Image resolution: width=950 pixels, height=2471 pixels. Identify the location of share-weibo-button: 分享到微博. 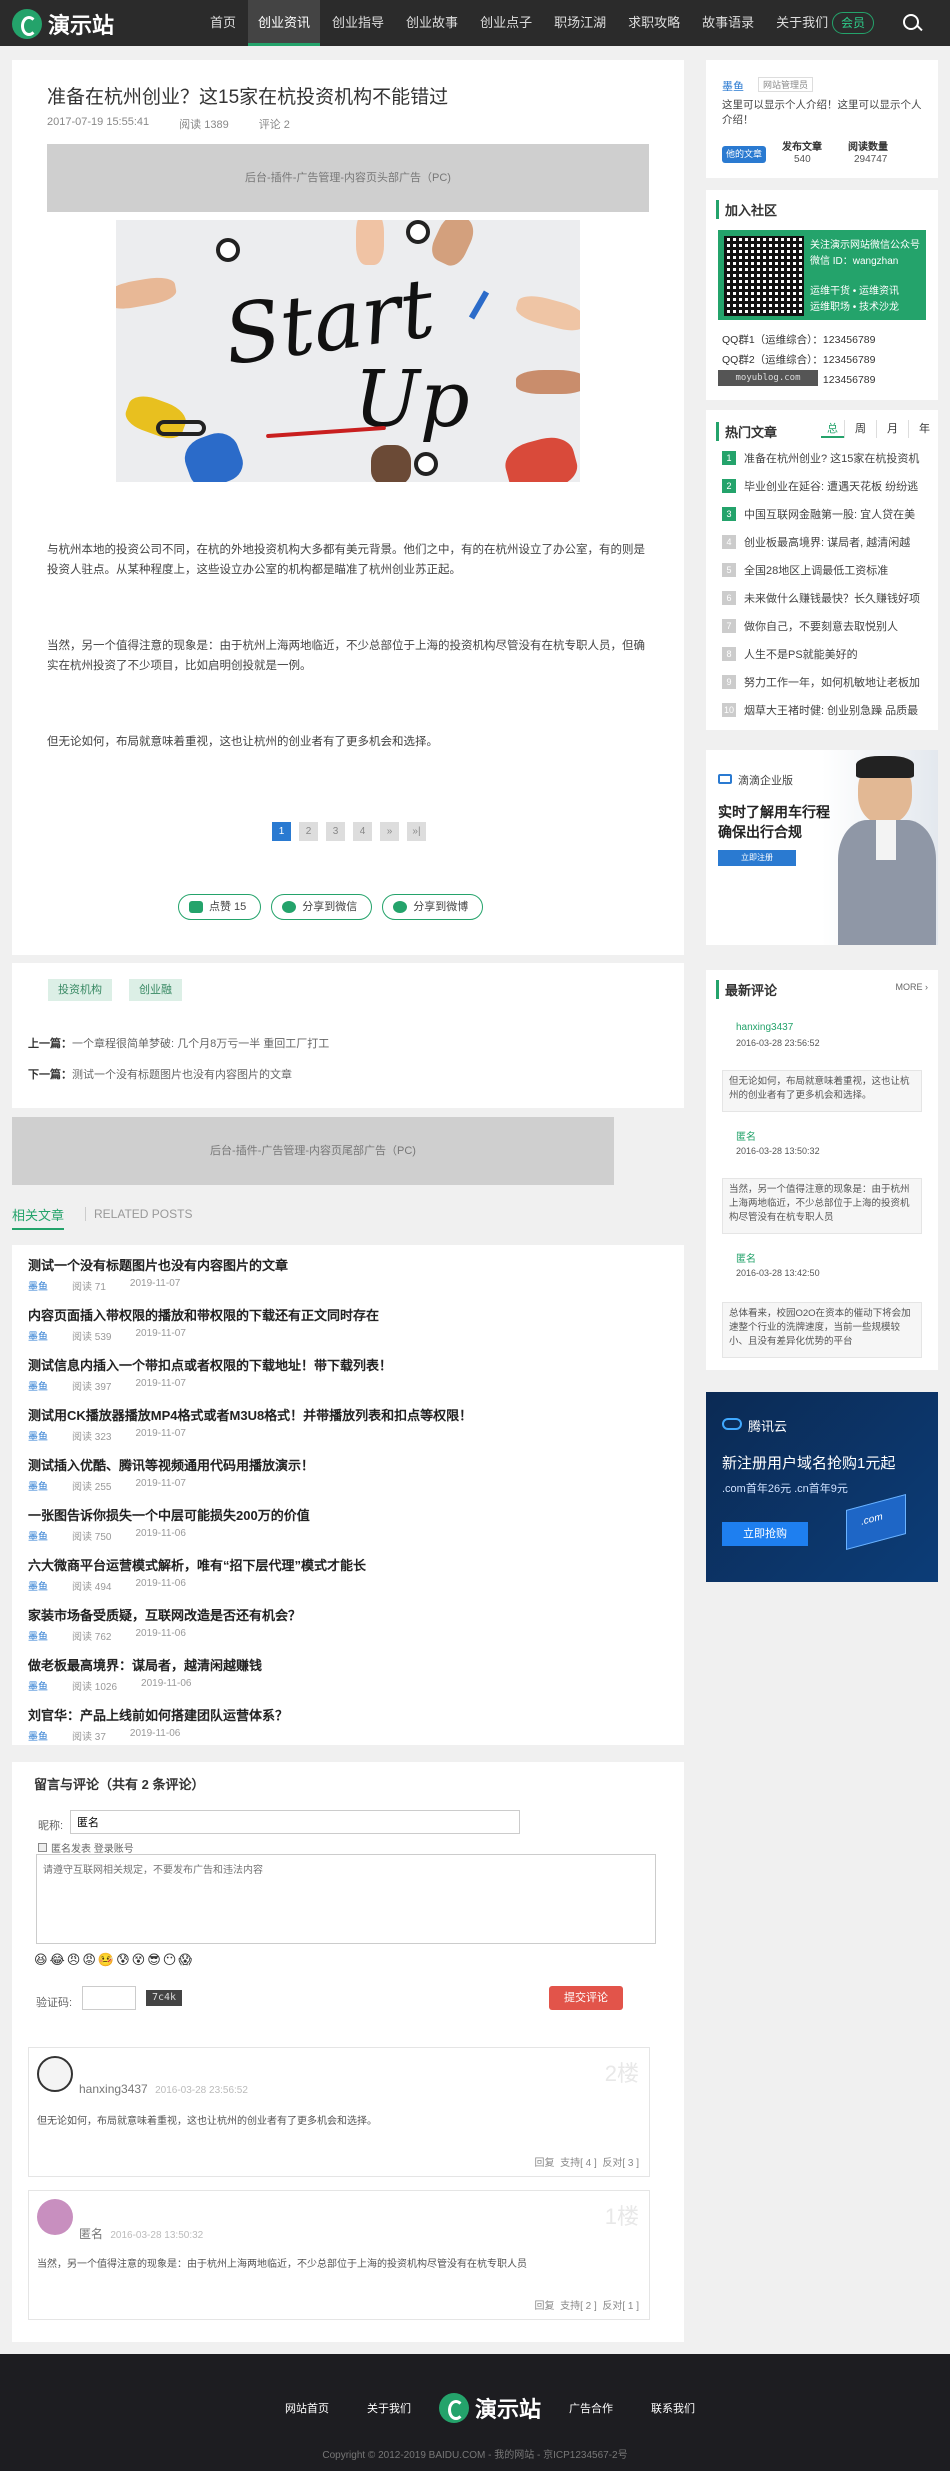
(433, 907).